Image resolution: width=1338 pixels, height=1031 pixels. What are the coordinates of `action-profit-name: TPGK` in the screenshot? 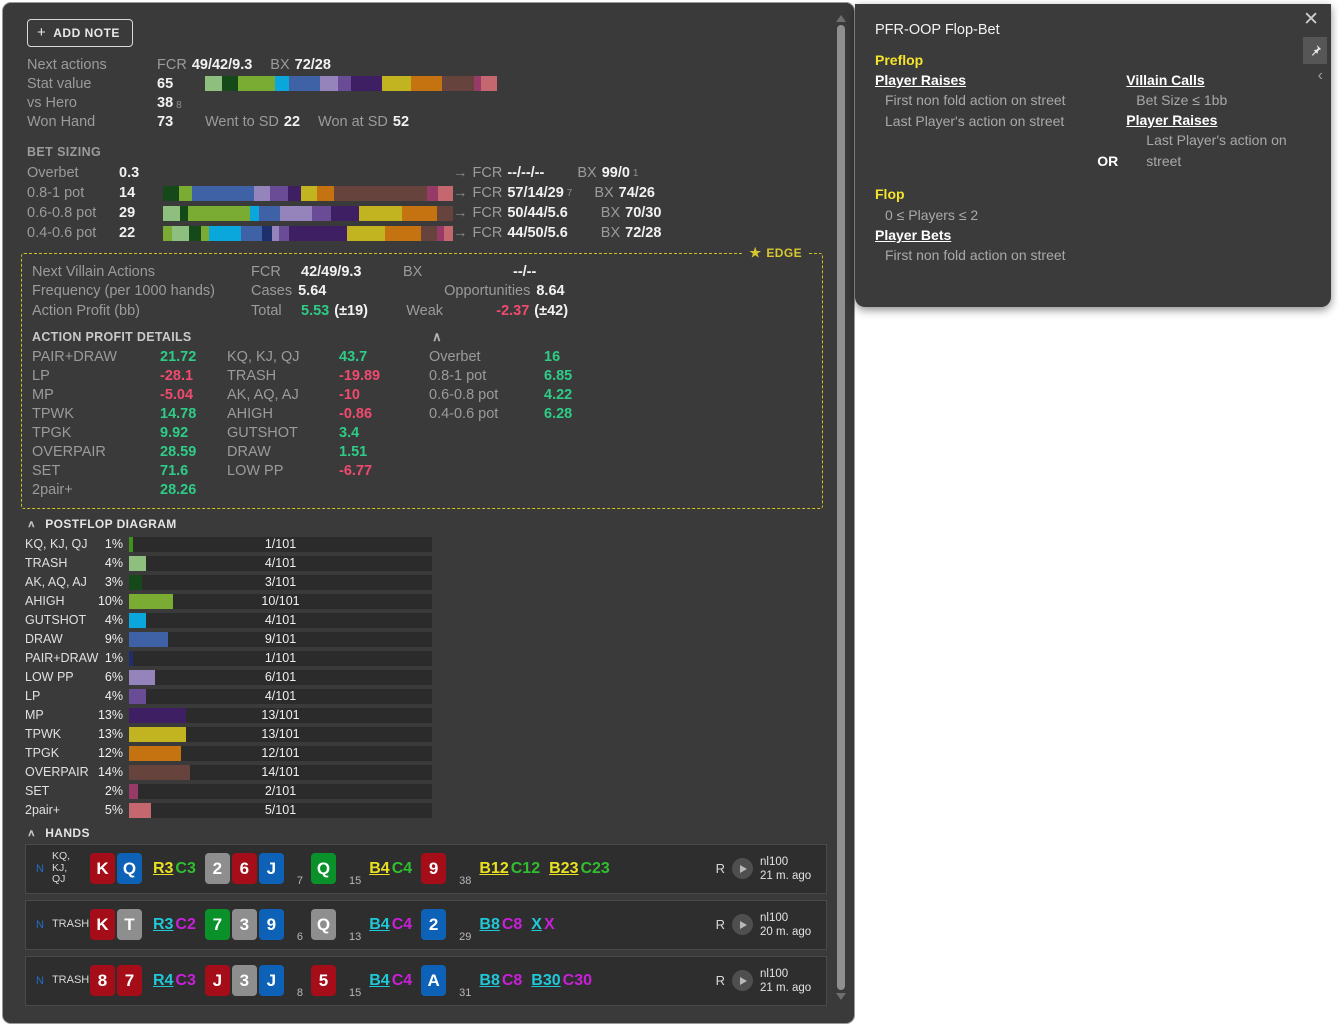 It's located at (52, 433).